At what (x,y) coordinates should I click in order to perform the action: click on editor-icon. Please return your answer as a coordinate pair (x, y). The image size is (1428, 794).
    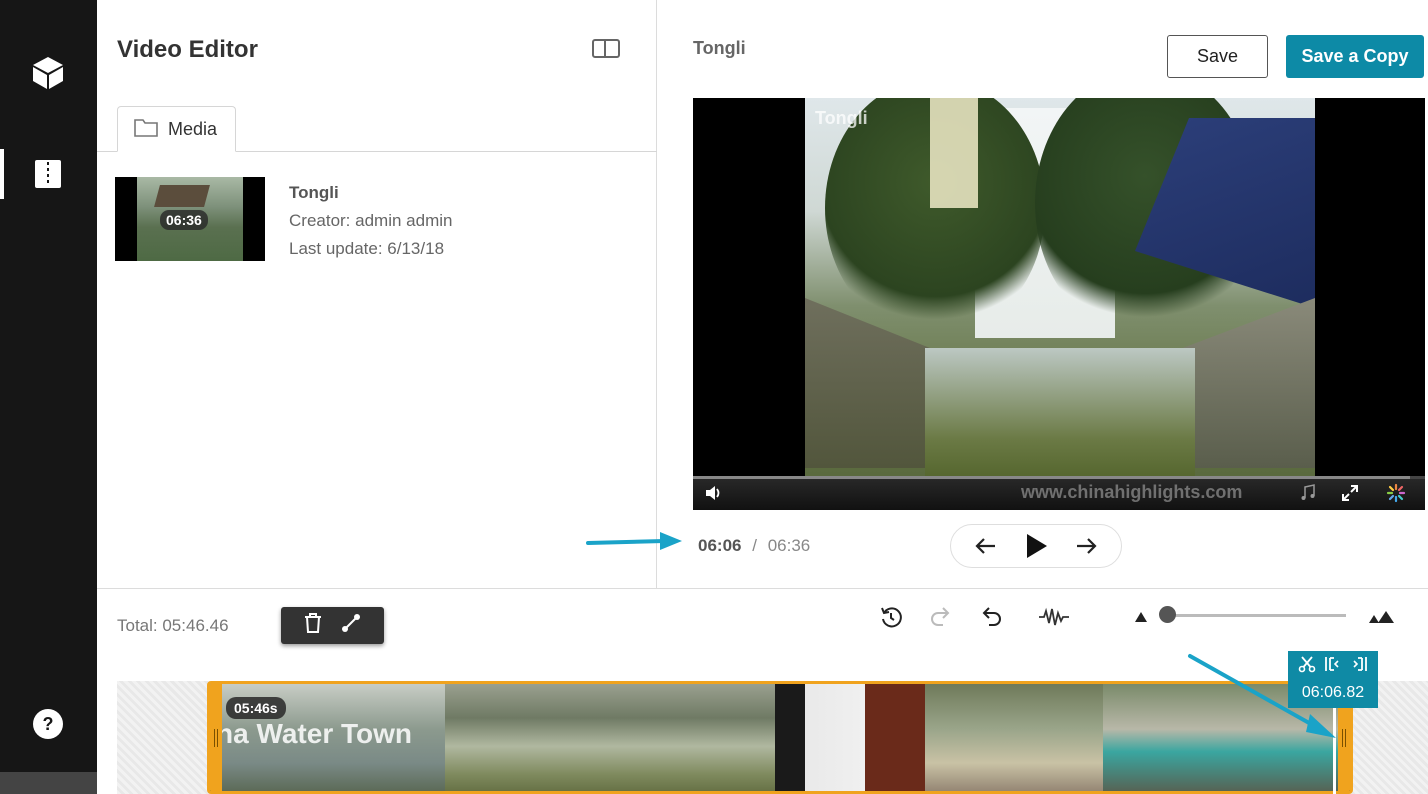
    Looking at the image, I should click on (48, 174).